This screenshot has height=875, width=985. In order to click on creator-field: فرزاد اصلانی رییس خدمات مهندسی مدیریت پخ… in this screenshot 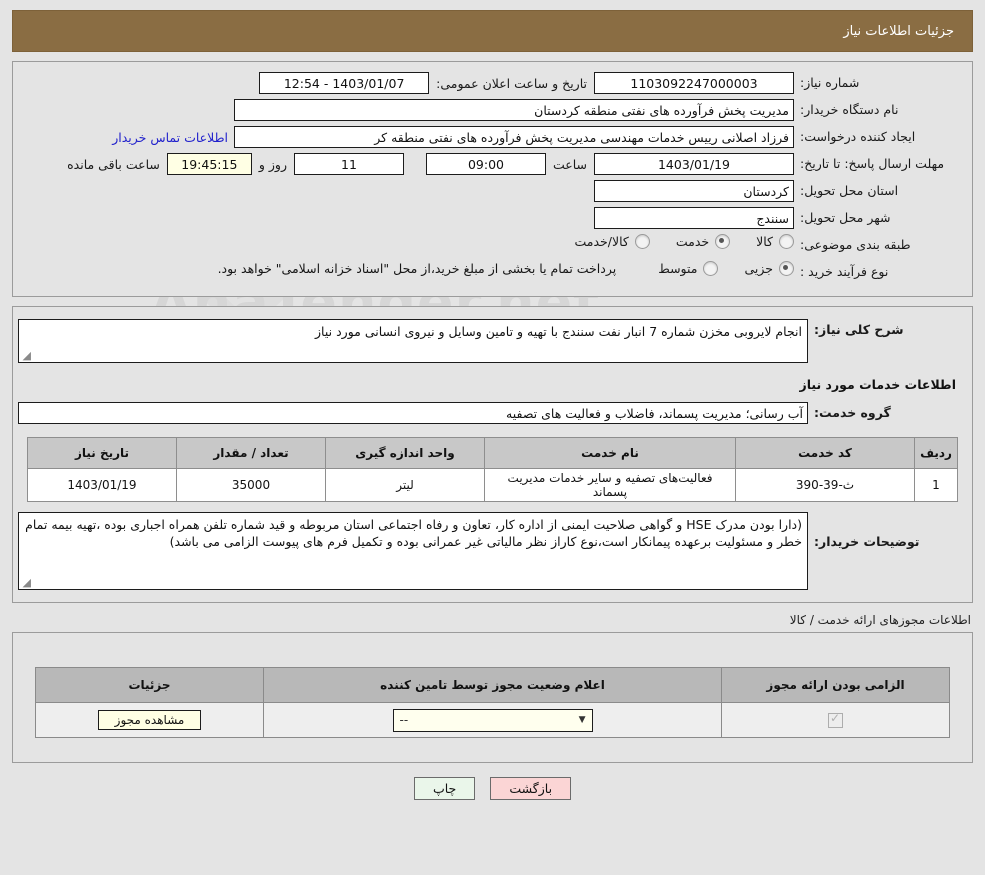, I will do `click(514, 137)`.